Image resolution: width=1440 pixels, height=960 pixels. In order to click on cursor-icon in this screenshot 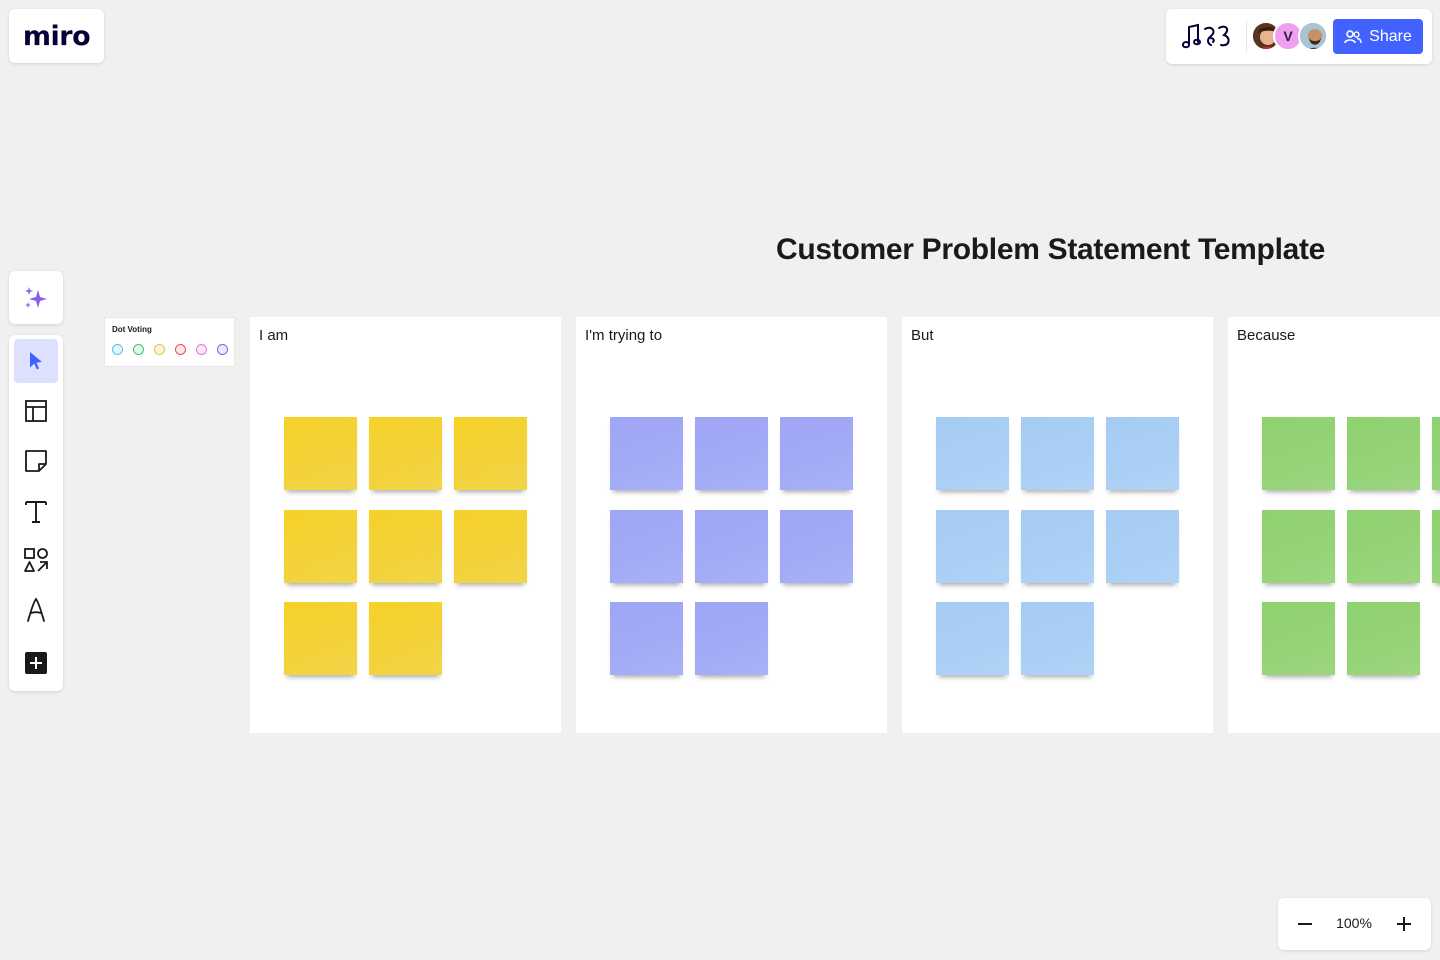, I will do `click(36, 361)`.